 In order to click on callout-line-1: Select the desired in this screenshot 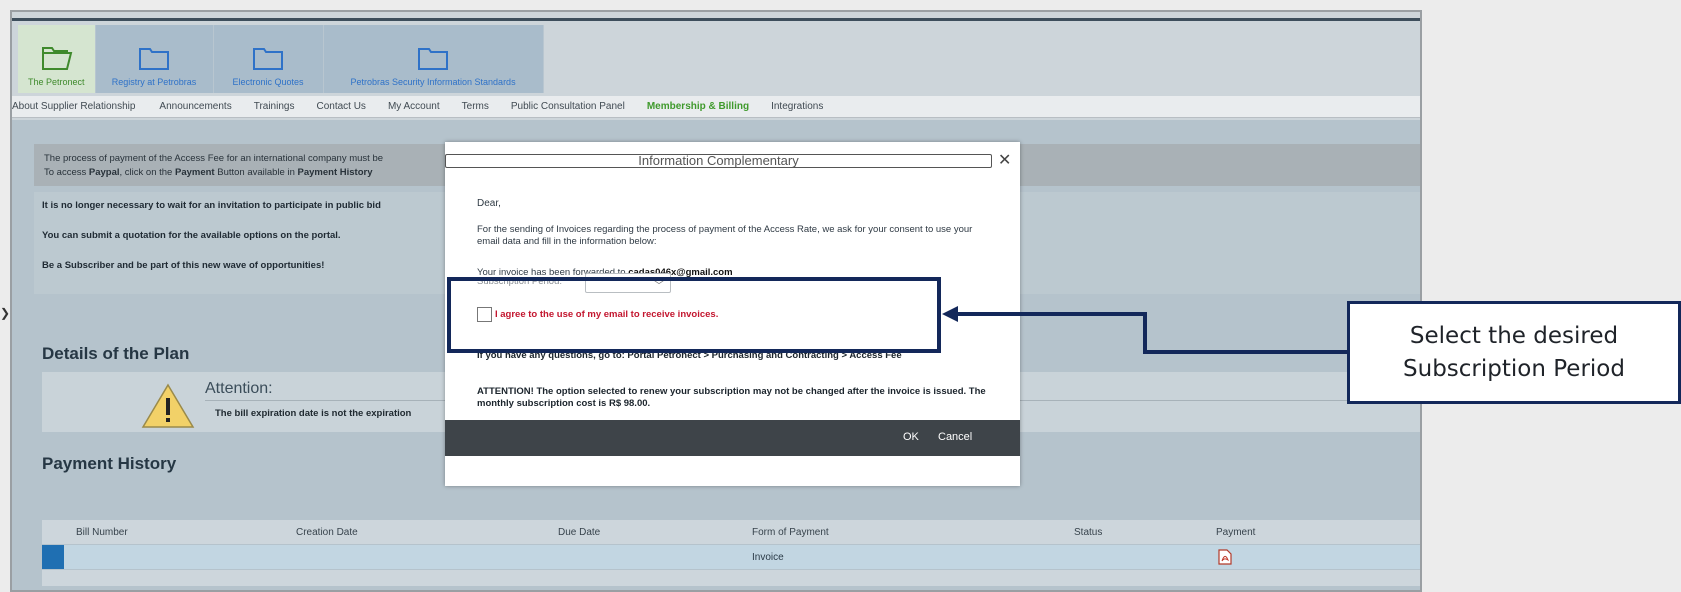, I will do `click(1514, 335)`.